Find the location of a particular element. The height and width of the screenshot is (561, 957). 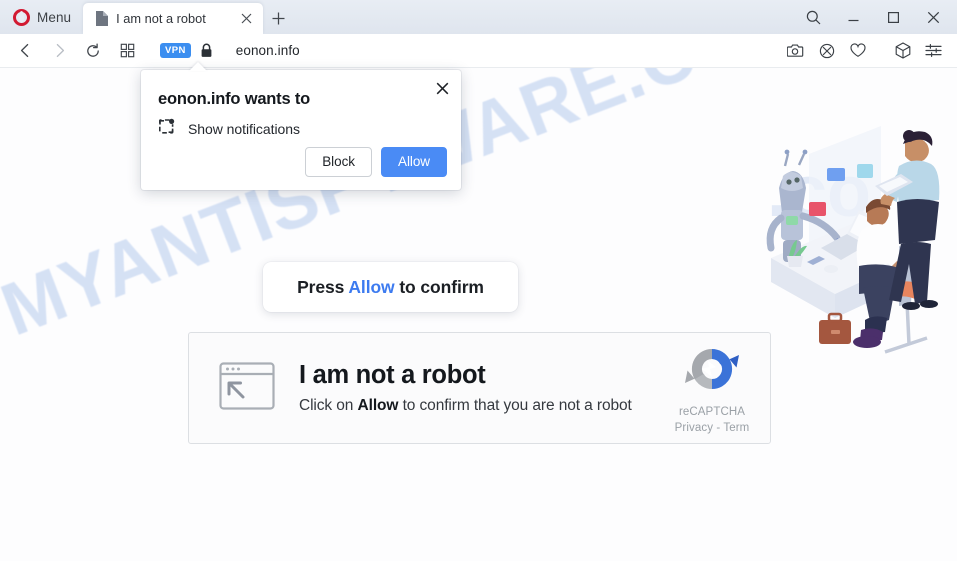

maximize-icon is located at coordinates (893, 17).